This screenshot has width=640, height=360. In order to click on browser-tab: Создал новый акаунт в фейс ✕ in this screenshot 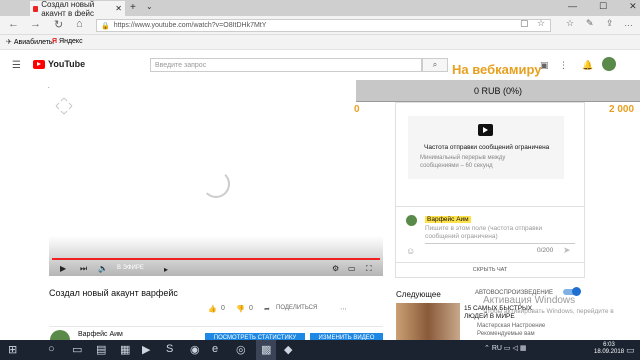, I will do `click(77, 9)`.